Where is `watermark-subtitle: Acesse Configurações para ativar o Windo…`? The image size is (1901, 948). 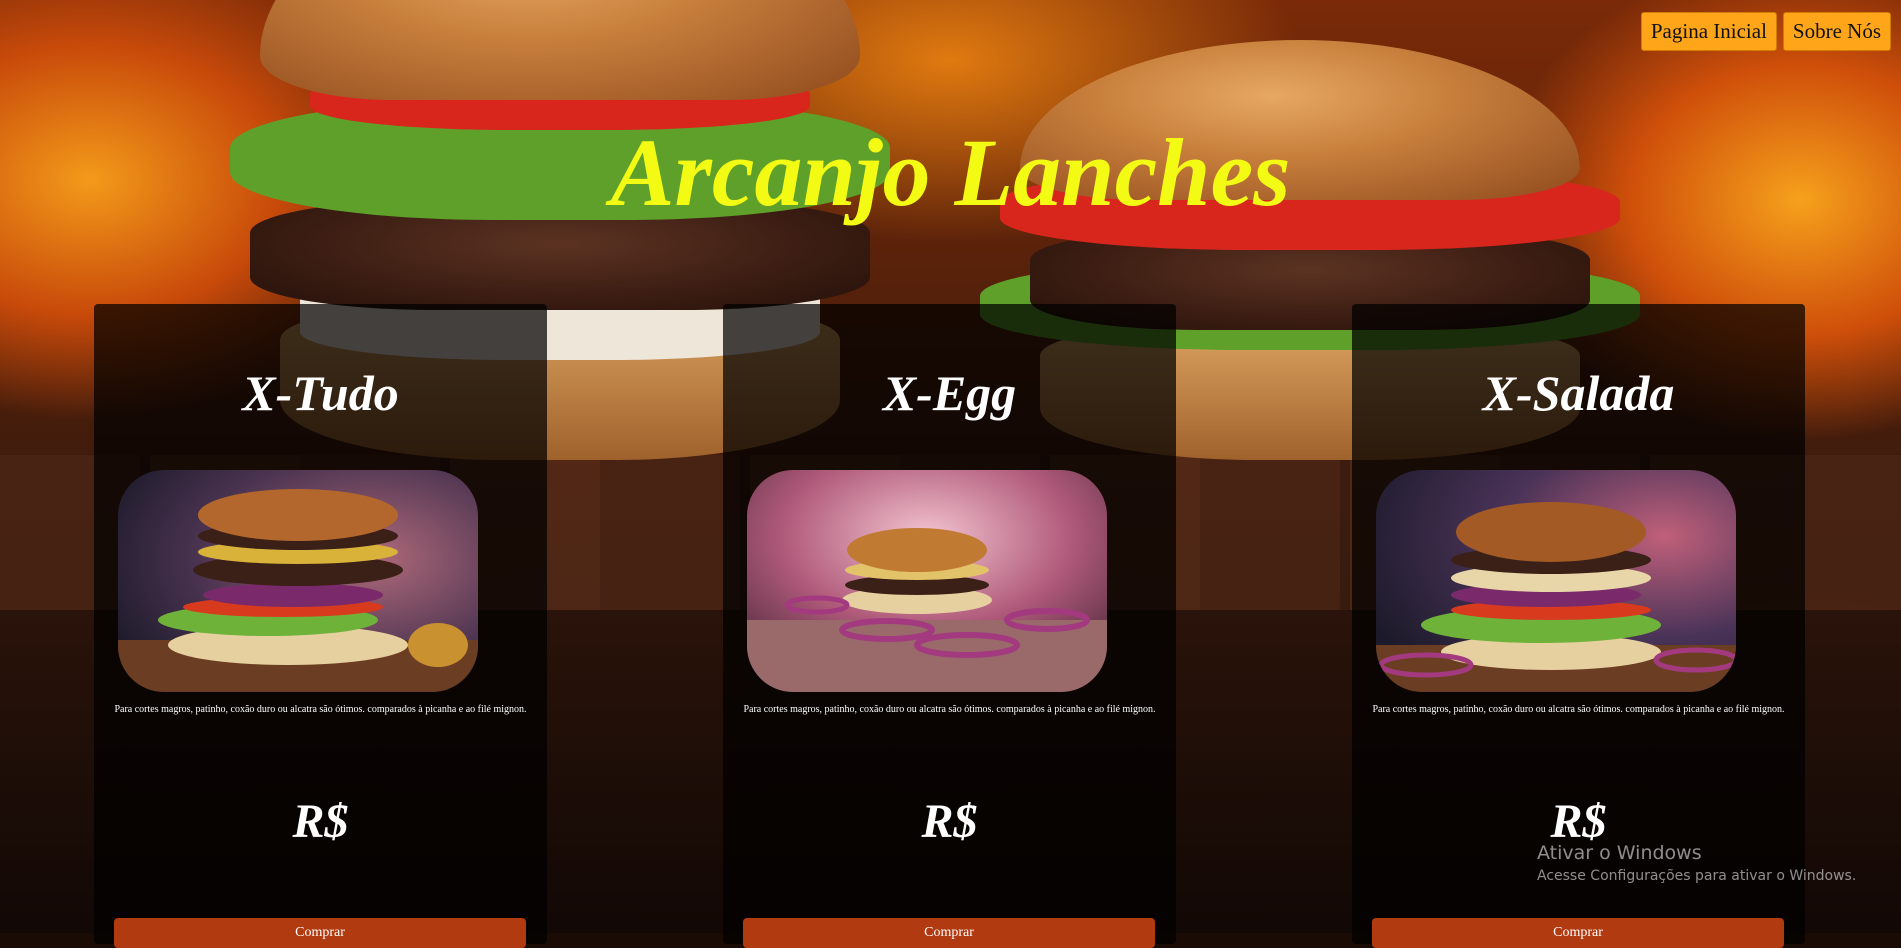 watermark-subtitle: Acesse Configurações para ativar o Windo… is located at coordinates (1697, 876).